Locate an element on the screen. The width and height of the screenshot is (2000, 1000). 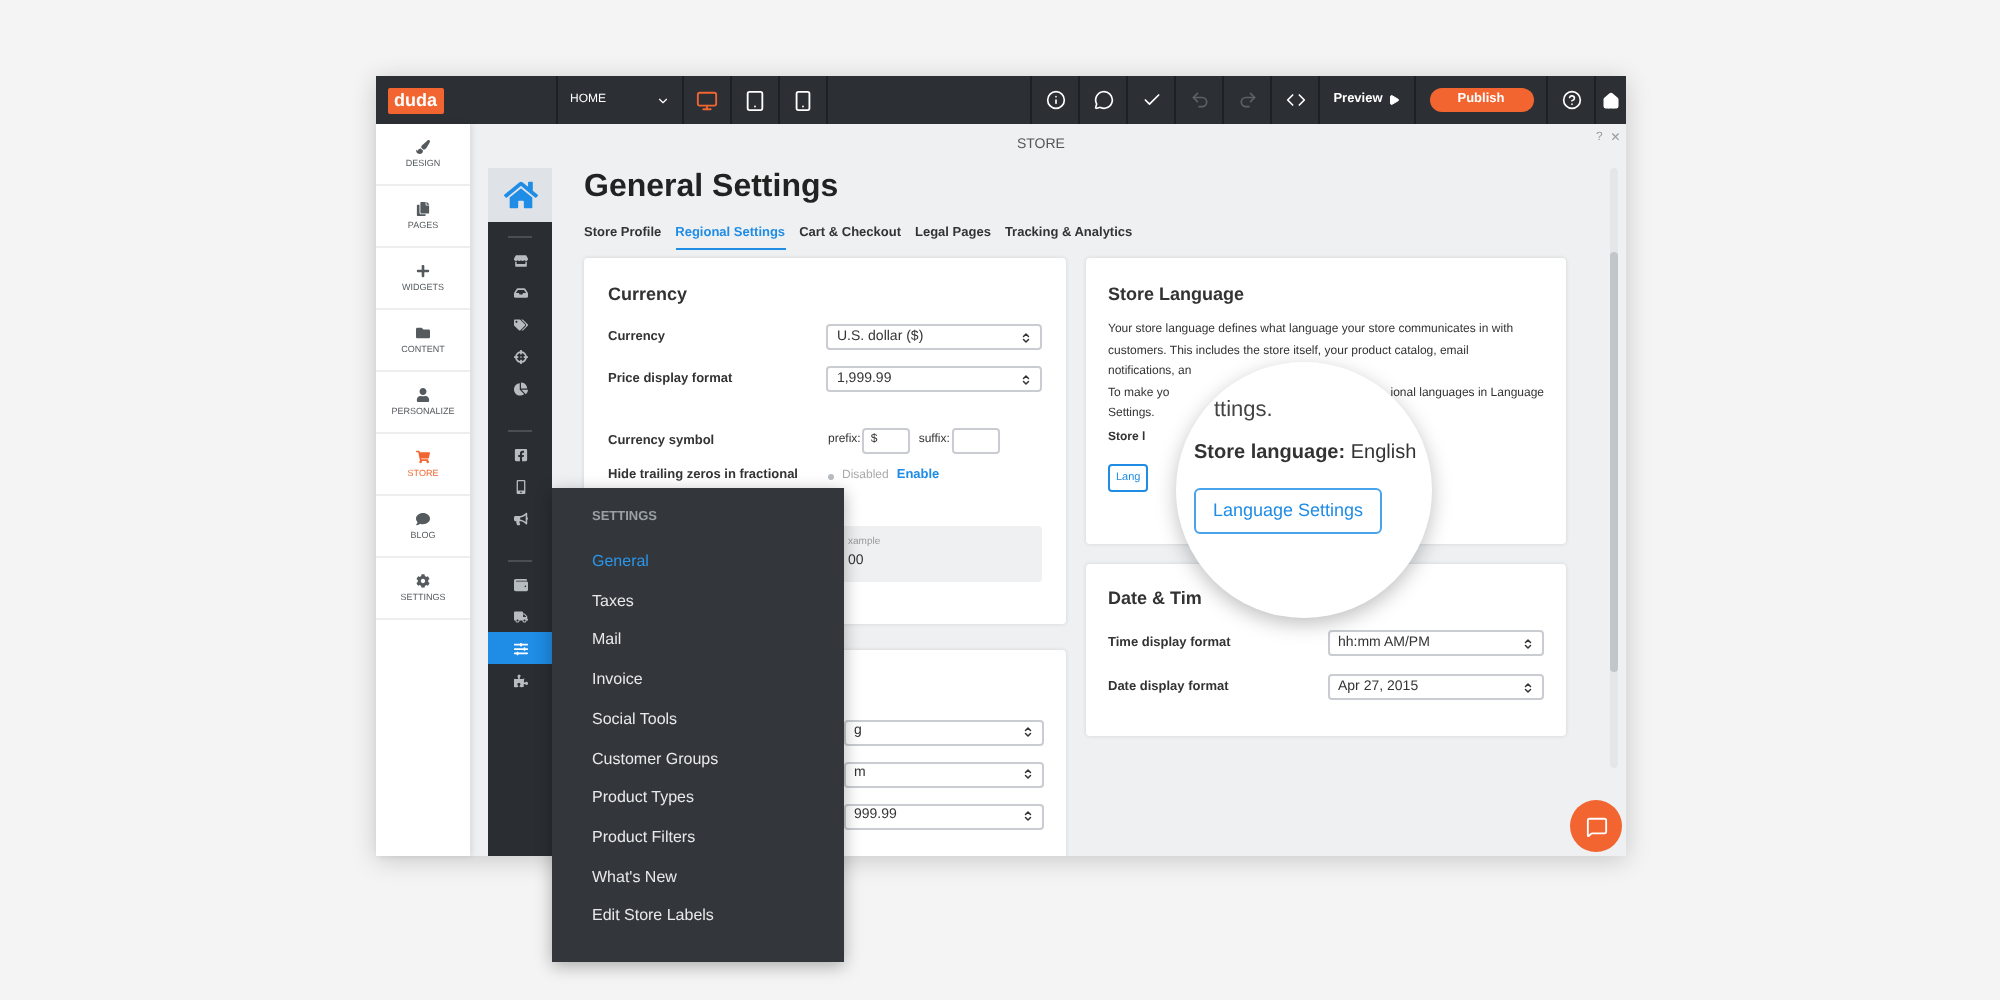
card-title: Currency is located at coordinates (649, 294).